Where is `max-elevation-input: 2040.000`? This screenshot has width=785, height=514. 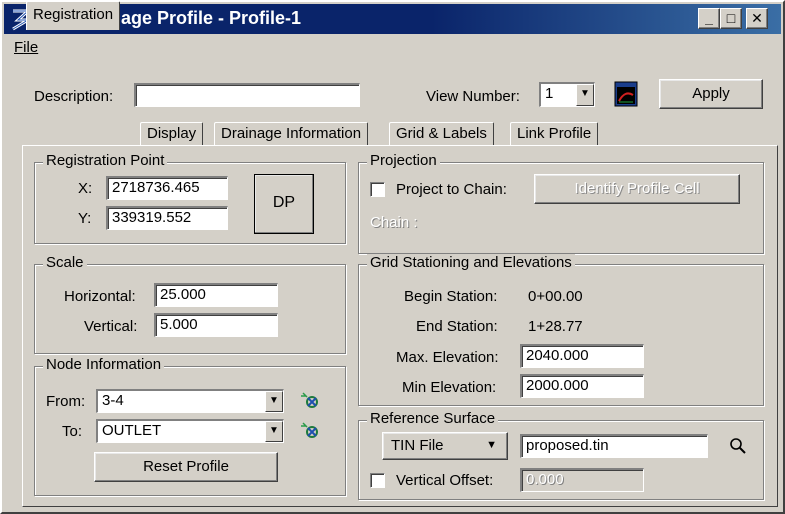 max-elevation-input: 2040.000 is located at coordinates (582, 356).